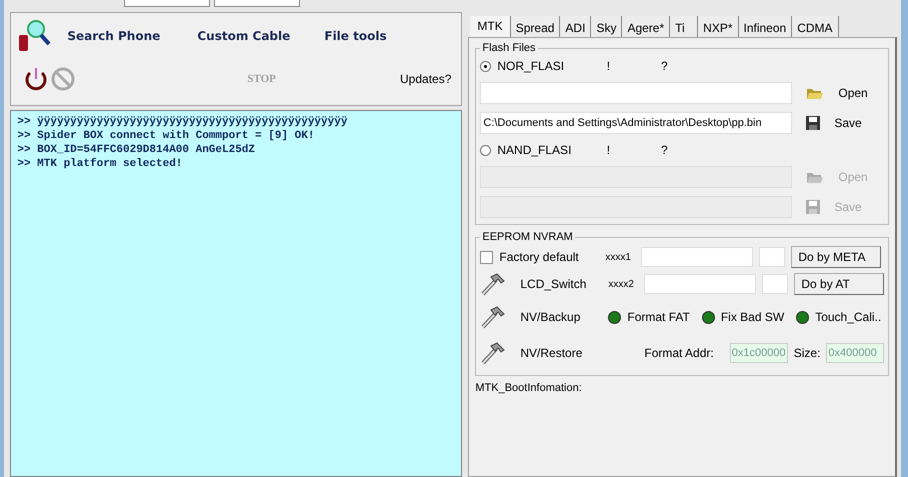 The width and height of the screenshot is (908, 477). Describe the element at coordinates (260, 36) in the screenshot. I see `toolbar-button: Custom Cable` at that location.